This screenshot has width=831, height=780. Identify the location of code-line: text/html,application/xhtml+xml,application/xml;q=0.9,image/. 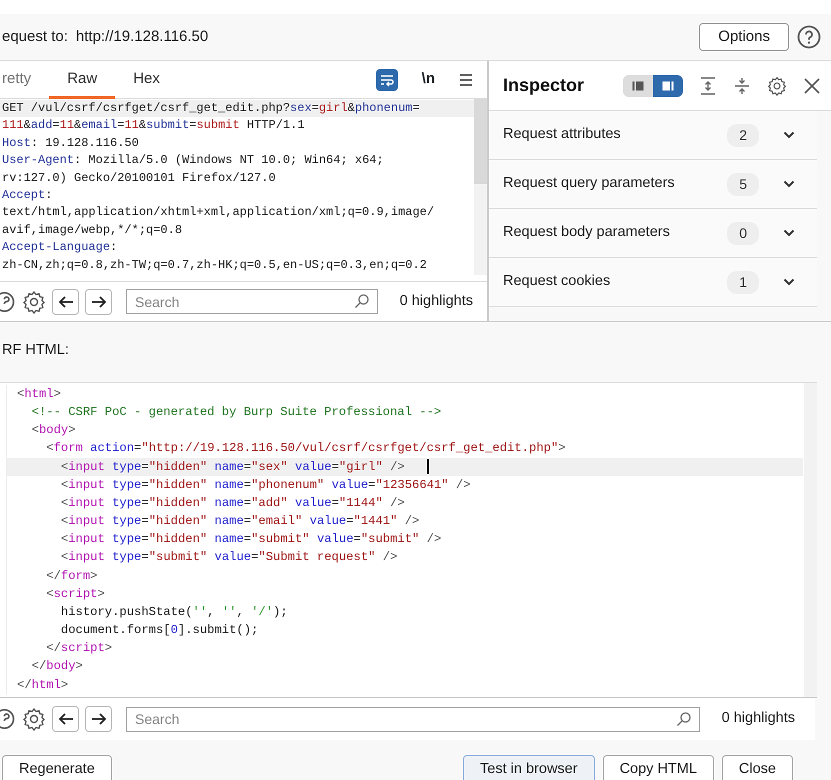
(218, 213).